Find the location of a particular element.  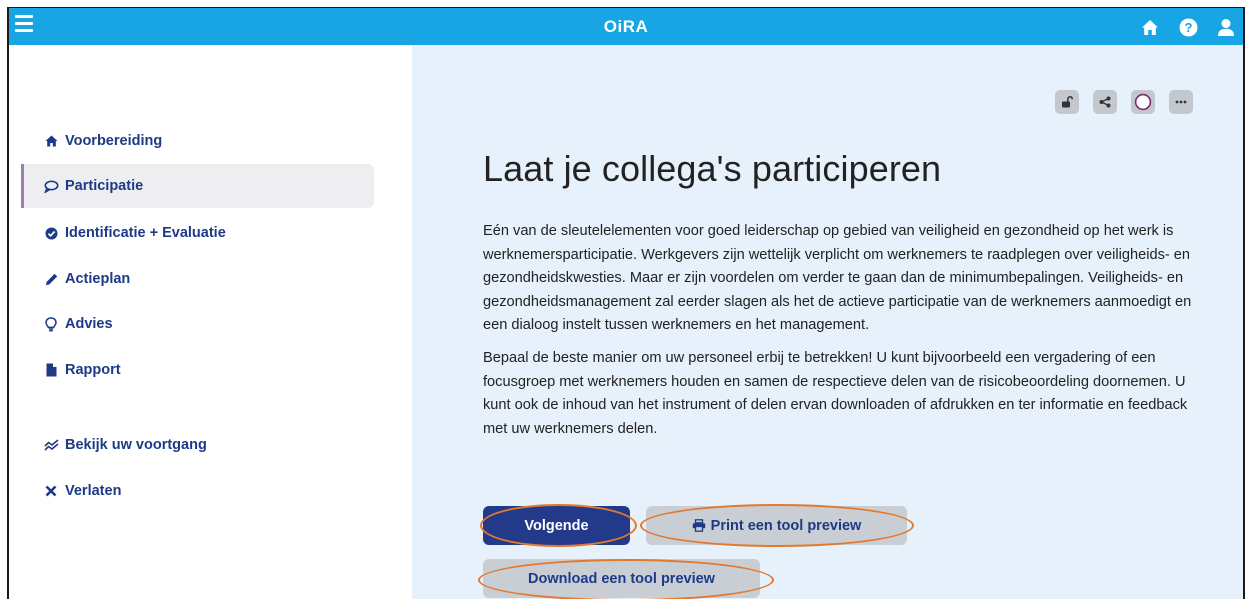

sidebar-item-identificatie: Identificatie + Evaluatie is located at coordinates (197, 233).